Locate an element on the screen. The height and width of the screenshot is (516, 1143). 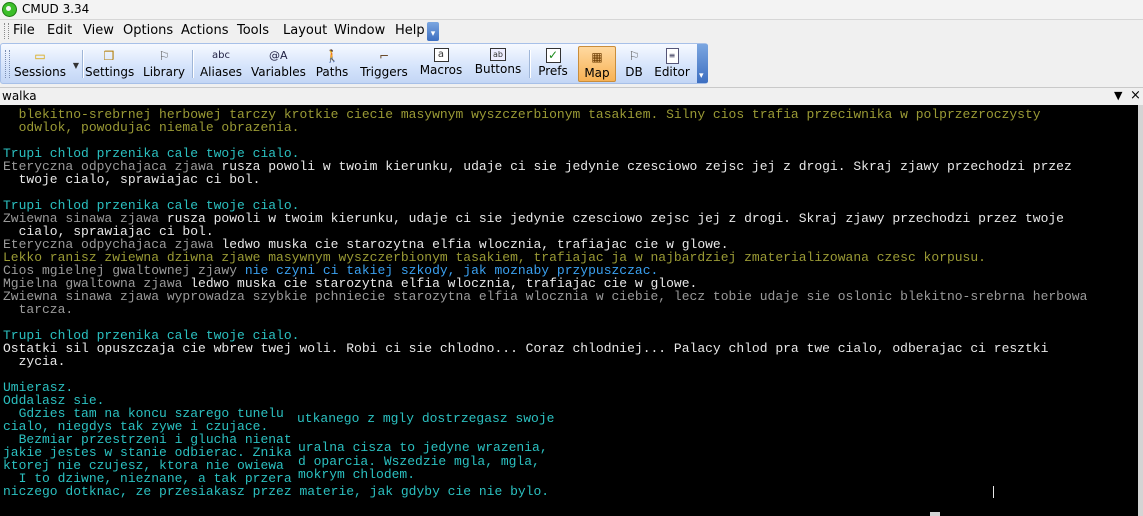
library-button: ⚐ Library is located at coordinates (164, 64).